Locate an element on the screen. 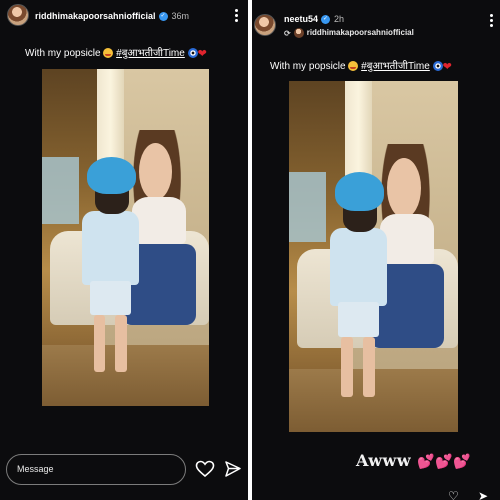  username: neetu54 is located at coordinates (301, 19).